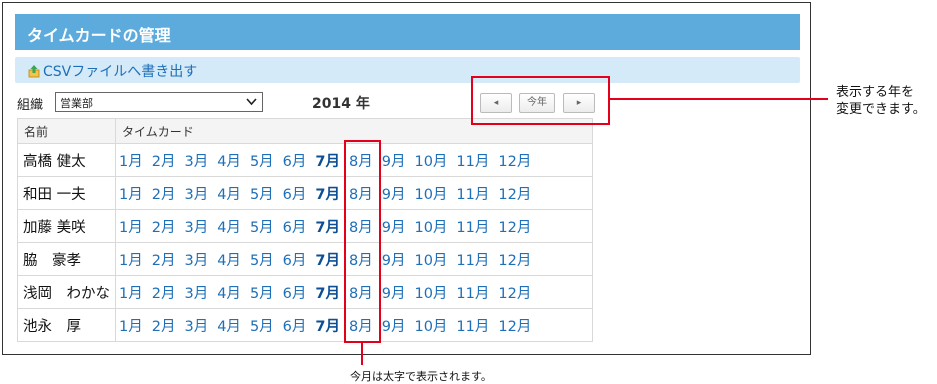 This screenshot has width=937, height=384. I want to click on employee-name: 池永 厚, so click(66, 325).